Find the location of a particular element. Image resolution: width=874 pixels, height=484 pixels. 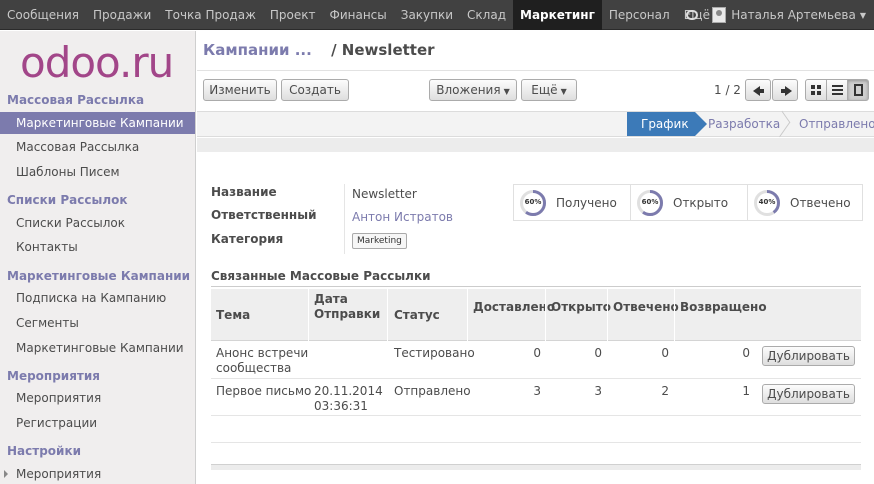

col-subject: Тема is located at coordinates (233, 315).